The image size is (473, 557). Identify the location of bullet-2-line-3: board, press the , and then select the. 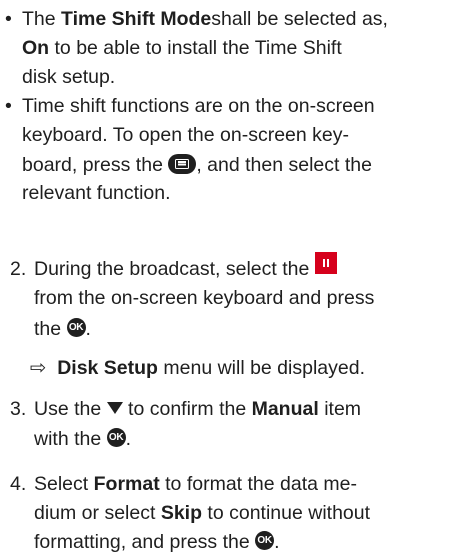
(197, 164).